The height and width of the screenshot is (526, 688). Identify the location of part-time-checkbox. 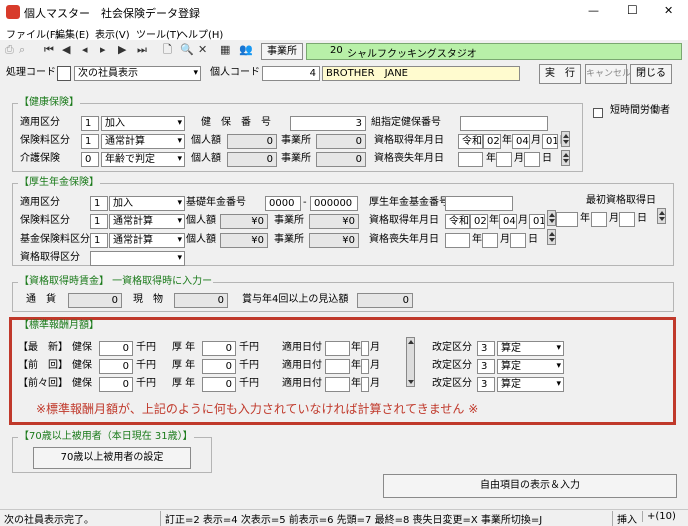
(598, 113).